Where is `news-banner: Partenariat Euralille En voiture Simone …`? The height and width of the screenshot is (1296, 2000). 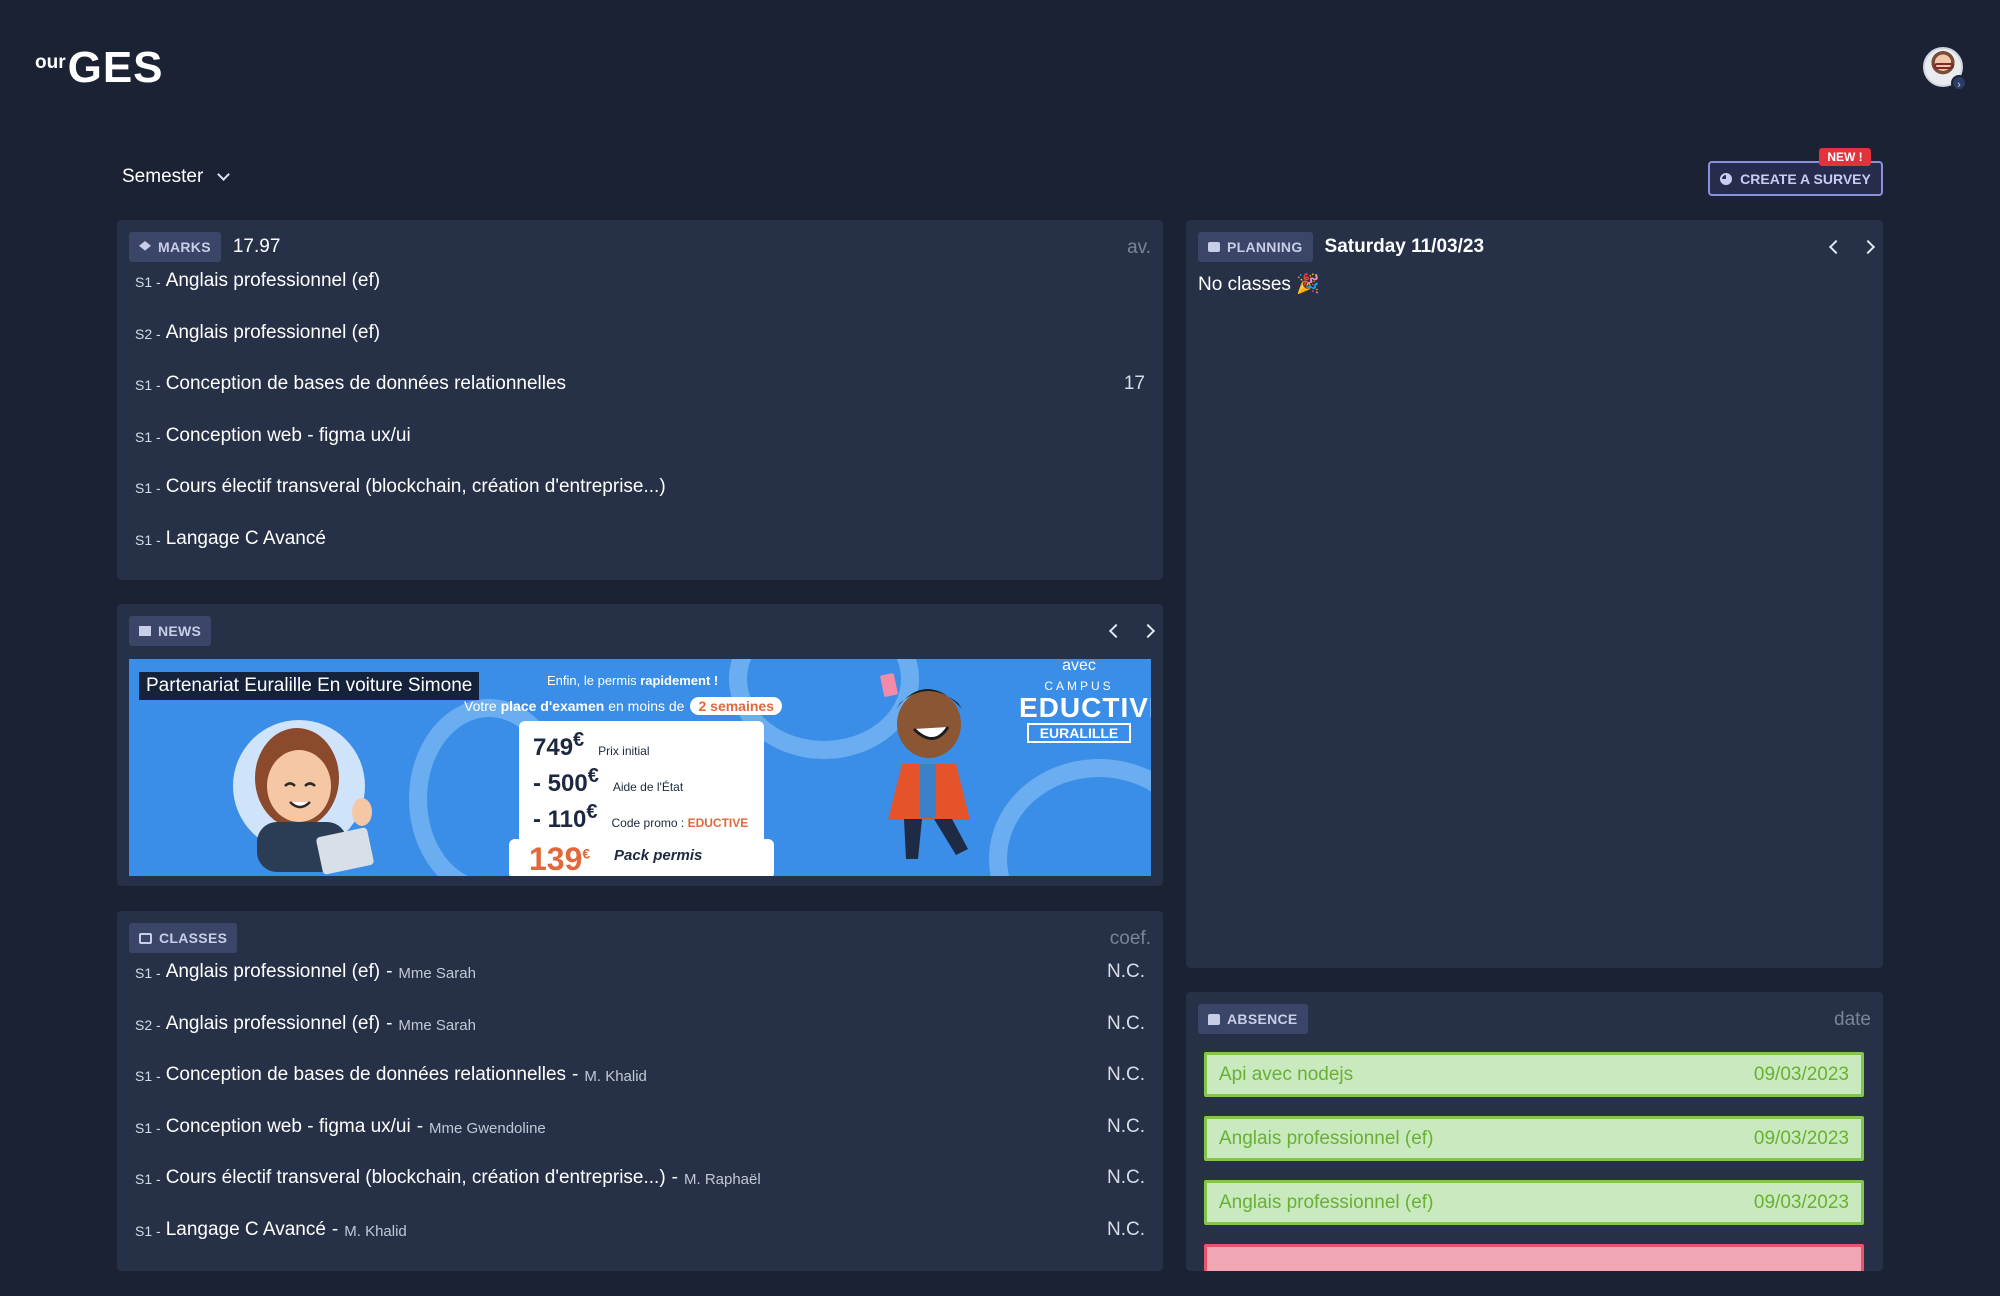
news-banner: Partenariat Euralille En voiture Simone … is located at coordinates (640, 767).